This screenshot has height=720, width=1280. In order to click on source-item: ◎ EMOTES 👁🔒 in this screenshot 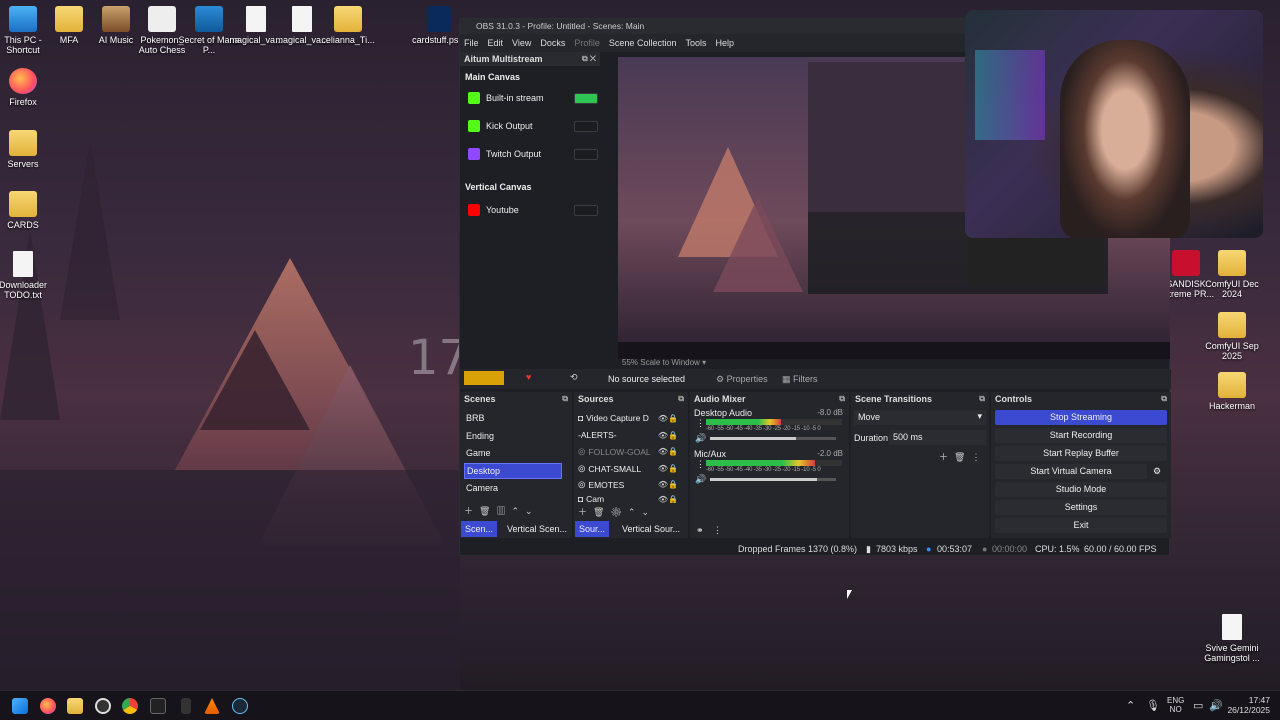, I will do `click(628, 484)`.